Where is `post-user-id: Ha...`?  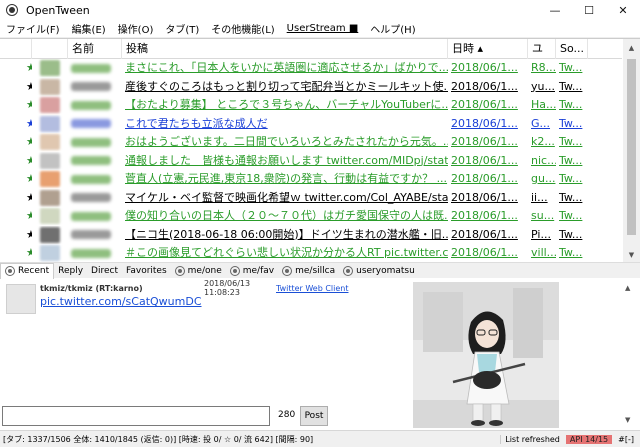 post-user-id: Ha... is located at coordinates (543, 104).